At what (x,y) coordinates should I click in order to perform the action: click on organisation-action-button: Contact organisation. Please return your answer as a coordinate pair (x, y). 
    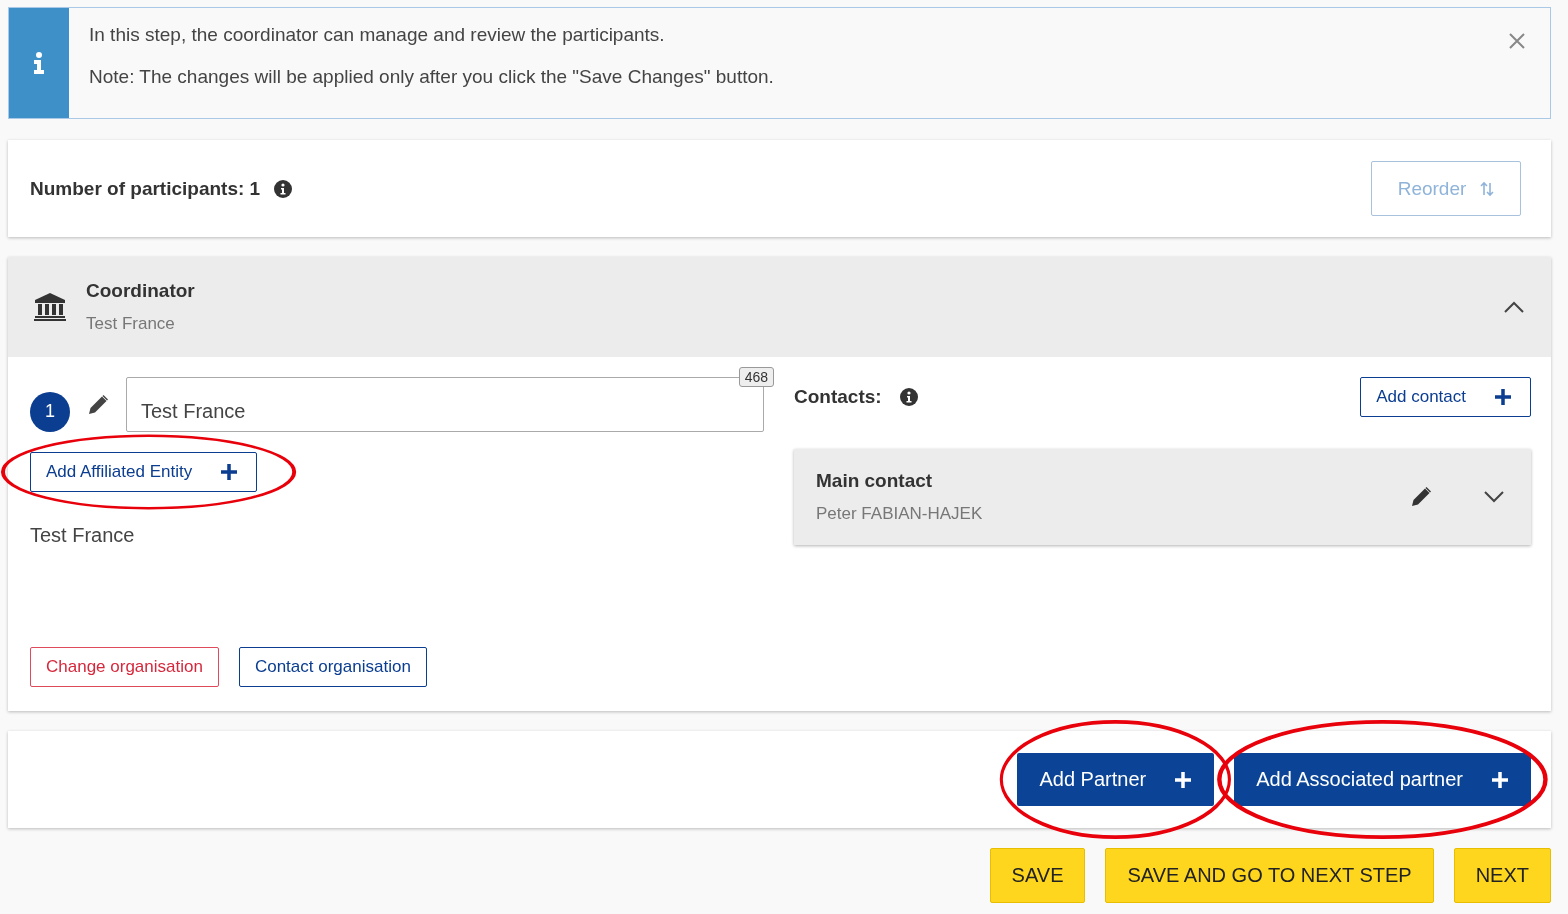
    Looking at the image, I should click on (332, 667).